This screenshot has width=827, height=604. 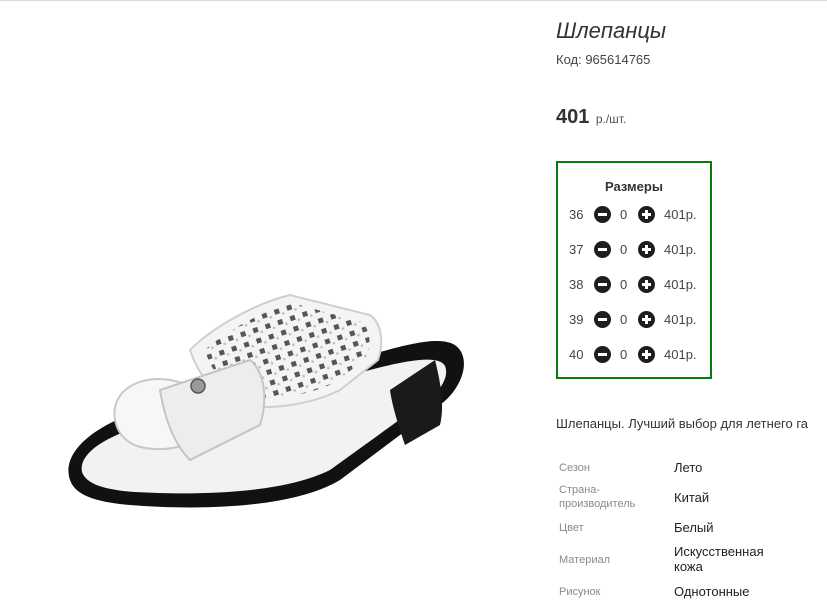 What do you see at coordinates (611, 30) in the screenshot?
I see `product-title: Шлепанцы` at bounding box center [611, 30].